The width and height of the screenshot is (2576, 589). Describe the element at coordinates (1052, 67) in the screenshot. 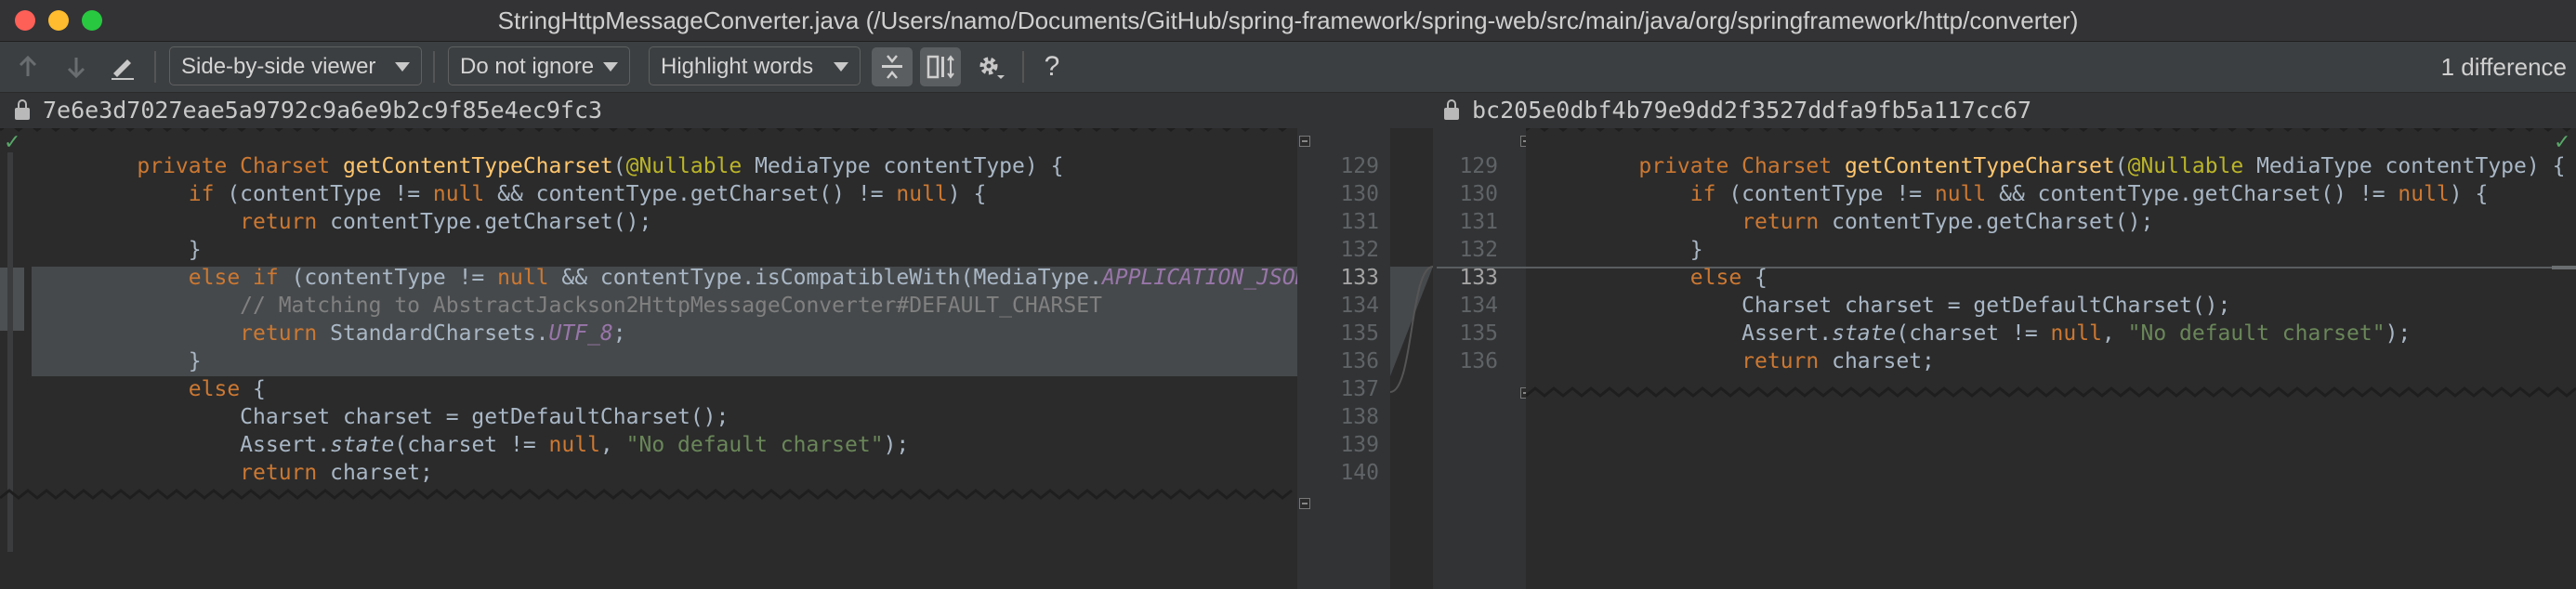

I see `help-button: ?` at that location.